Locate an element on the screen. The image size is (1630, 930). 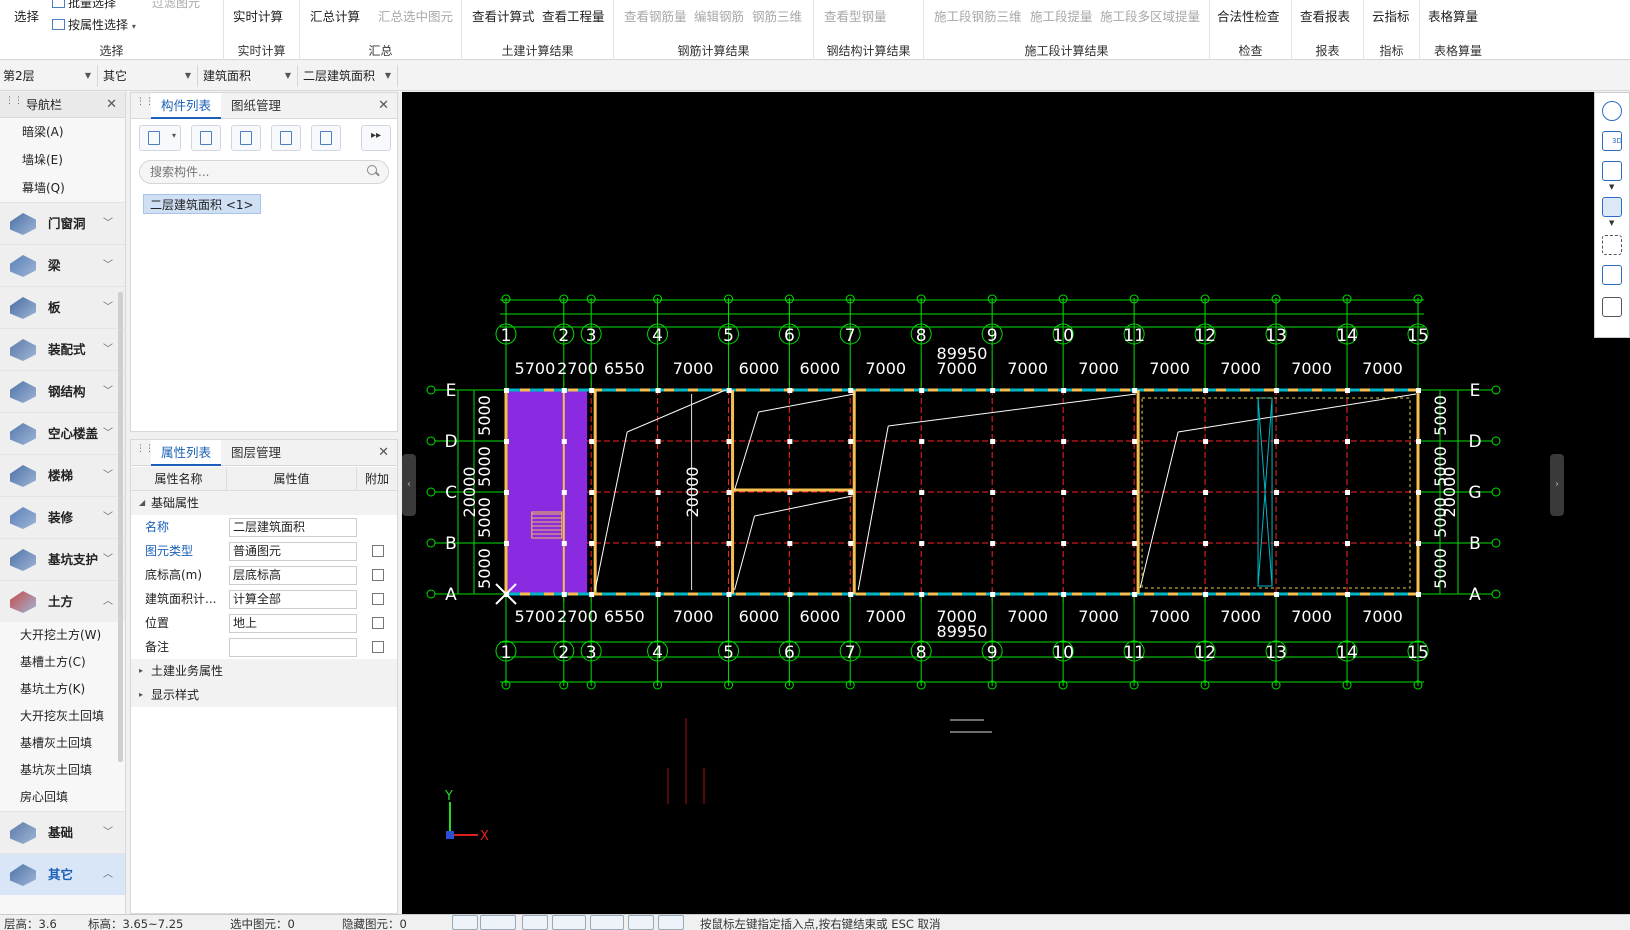
view-rebar-button: 查看钢筋量 is located at coordinates (655, 15).